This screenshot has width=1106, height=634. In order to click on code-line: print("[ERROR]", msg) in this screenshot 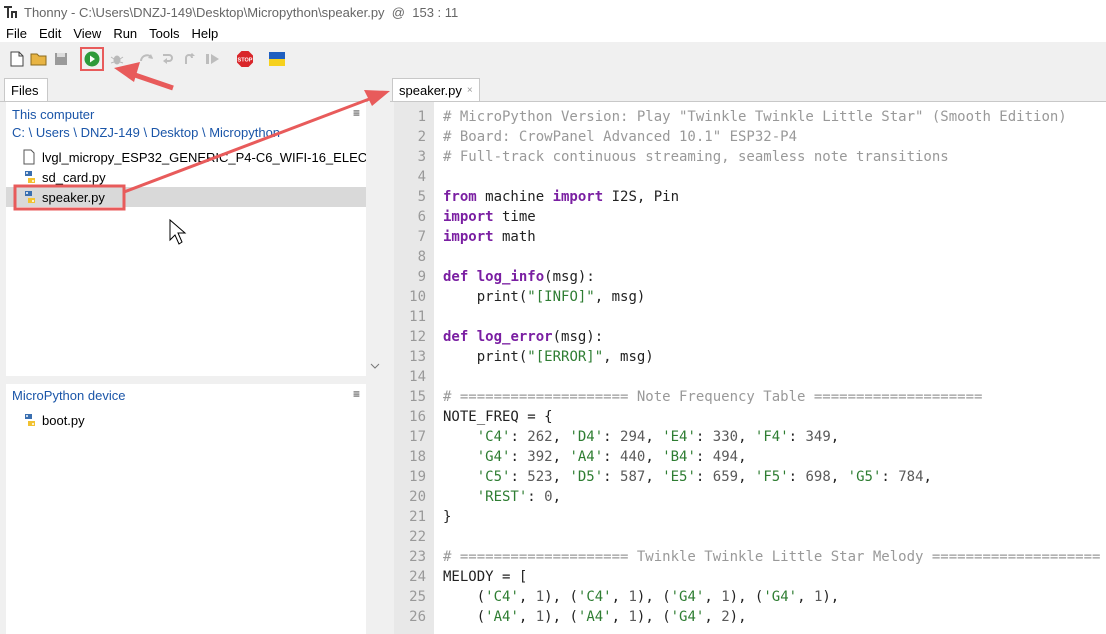, I will do `click(548, 357)`.